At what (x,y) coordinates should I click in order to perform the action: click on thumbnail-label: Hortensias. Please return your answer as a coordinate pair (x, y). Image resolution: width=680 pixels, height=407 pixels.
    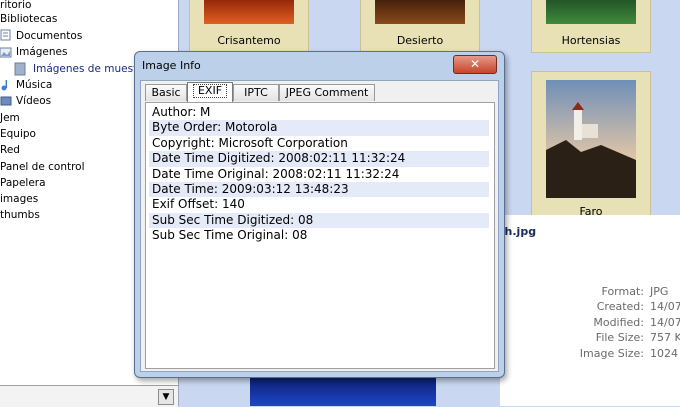
    Looking at the image, I should click on (591, 40).